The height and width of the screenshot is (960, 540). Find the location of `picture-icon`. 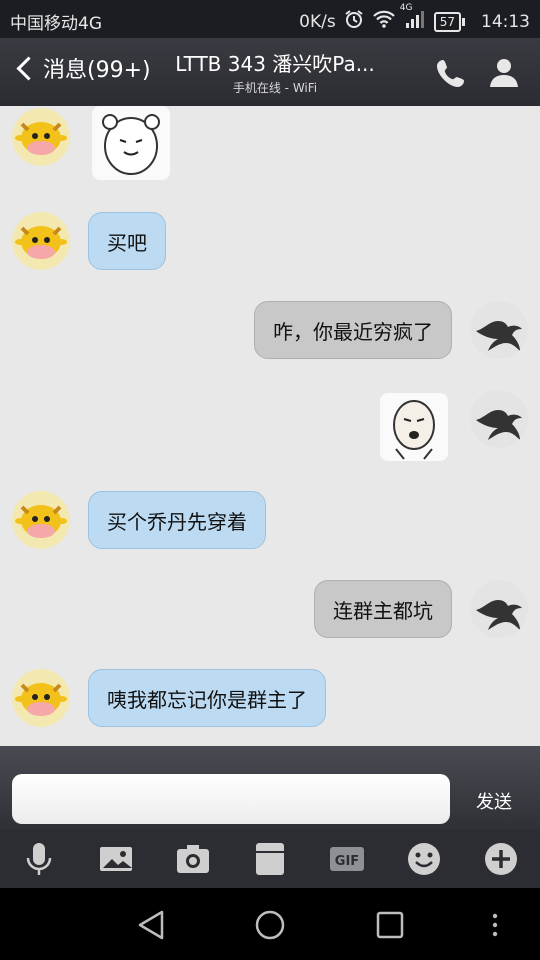

picture-icon is located at coordinates (116, 859).